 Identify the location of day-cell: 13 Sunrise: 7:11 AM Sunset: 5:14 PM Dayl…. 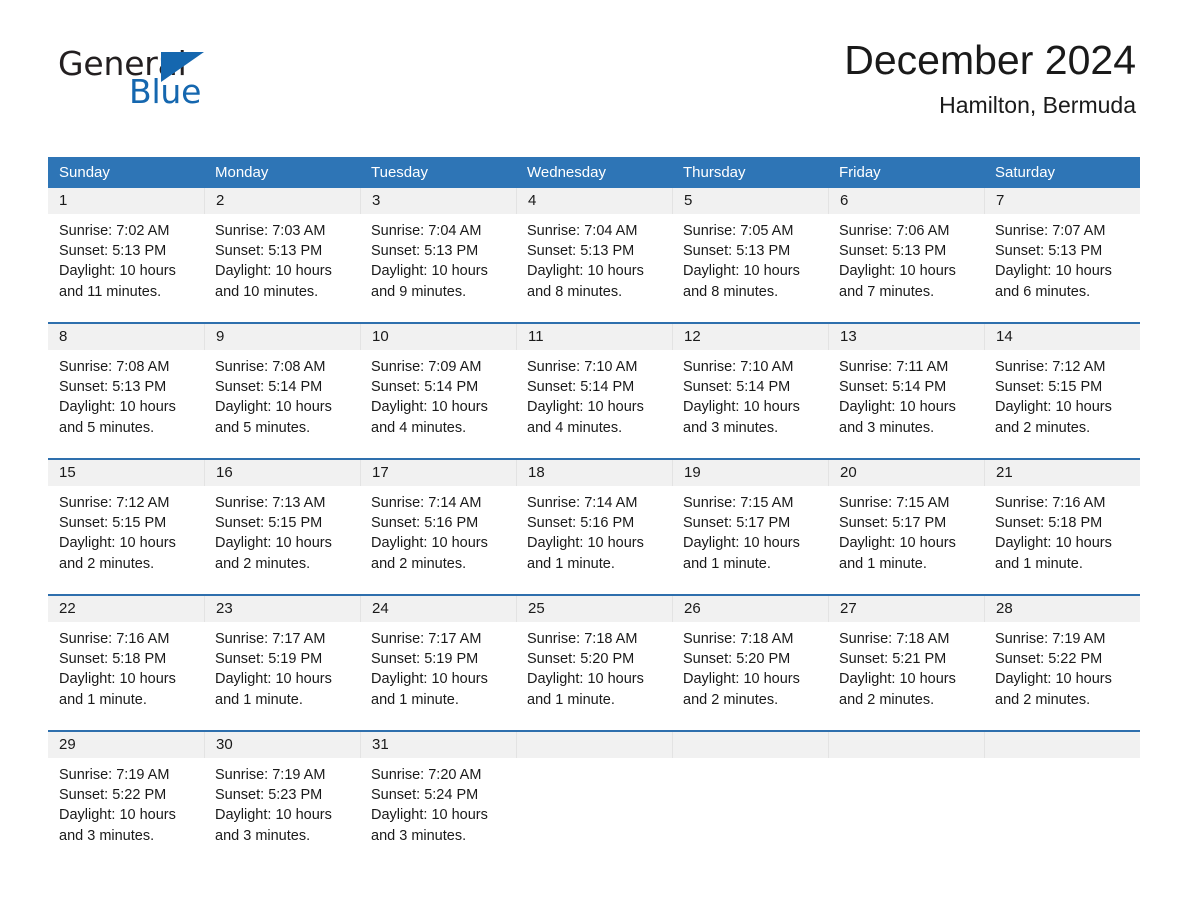
(906, 391).